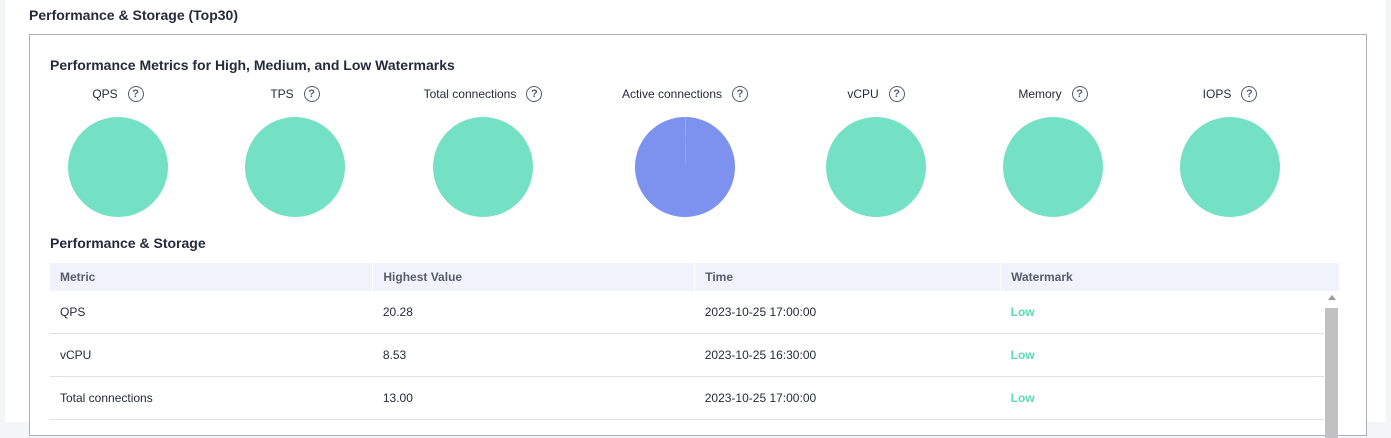 The height and width of the screenshot is (438, 1391). I want to click on scrollbar-thumb, so click(1331, 373).